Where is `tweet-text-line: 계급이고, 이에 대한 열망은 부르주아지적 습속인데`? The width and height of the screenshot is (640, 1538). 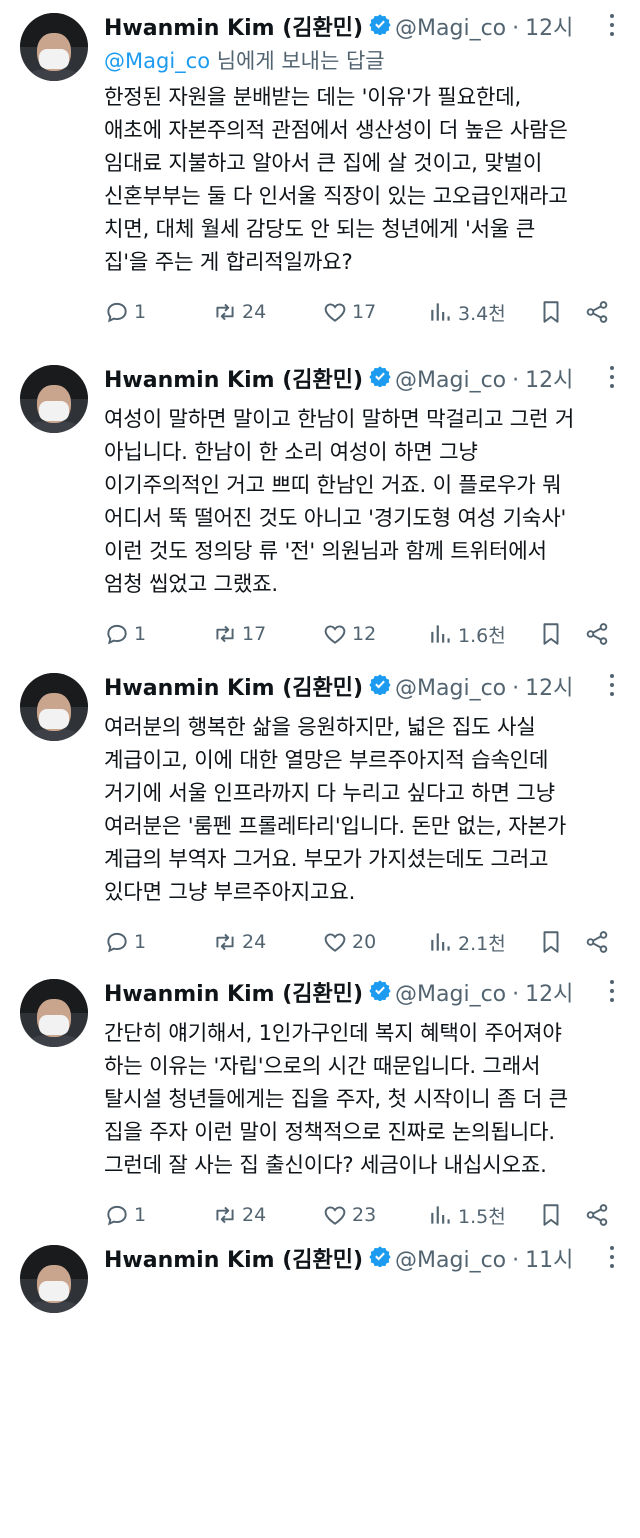 tweet-text-line: 계급이고, 이에 대한 열망은 부르주아지적 습속인데 is located at coordinates (326, 759).